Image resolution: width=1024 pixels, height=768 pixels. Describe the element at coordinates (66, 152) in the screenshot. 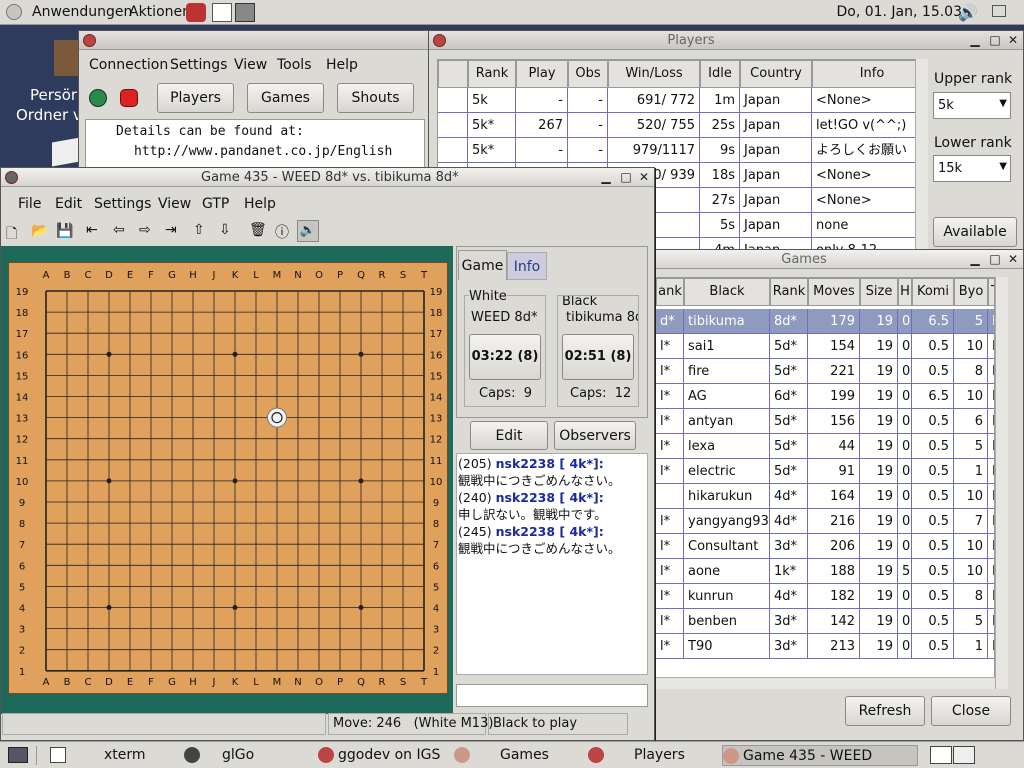

I see `book-icon` at that location.